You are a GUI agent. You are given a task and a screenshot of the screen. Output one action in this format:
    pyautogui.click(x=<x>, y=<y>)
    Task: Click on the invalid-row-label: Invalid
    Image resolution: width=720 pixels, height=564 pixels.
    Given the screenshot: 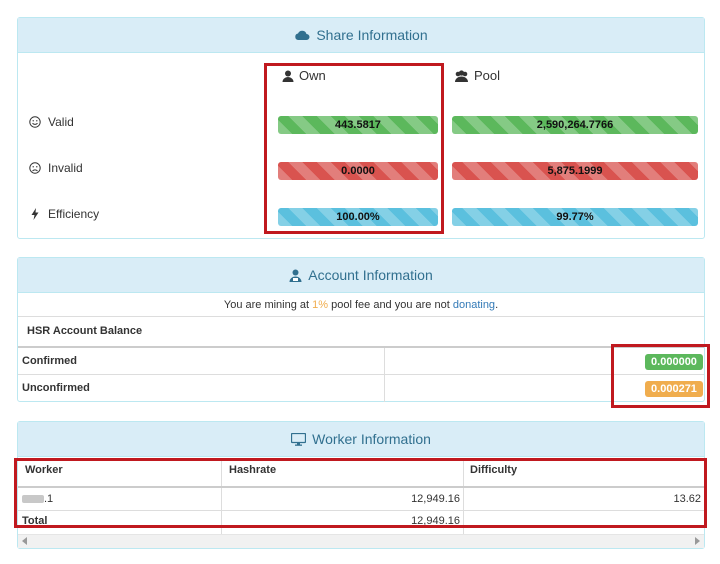 What is the action you would take?
    pyautogui.click(x=55, y=168)
    